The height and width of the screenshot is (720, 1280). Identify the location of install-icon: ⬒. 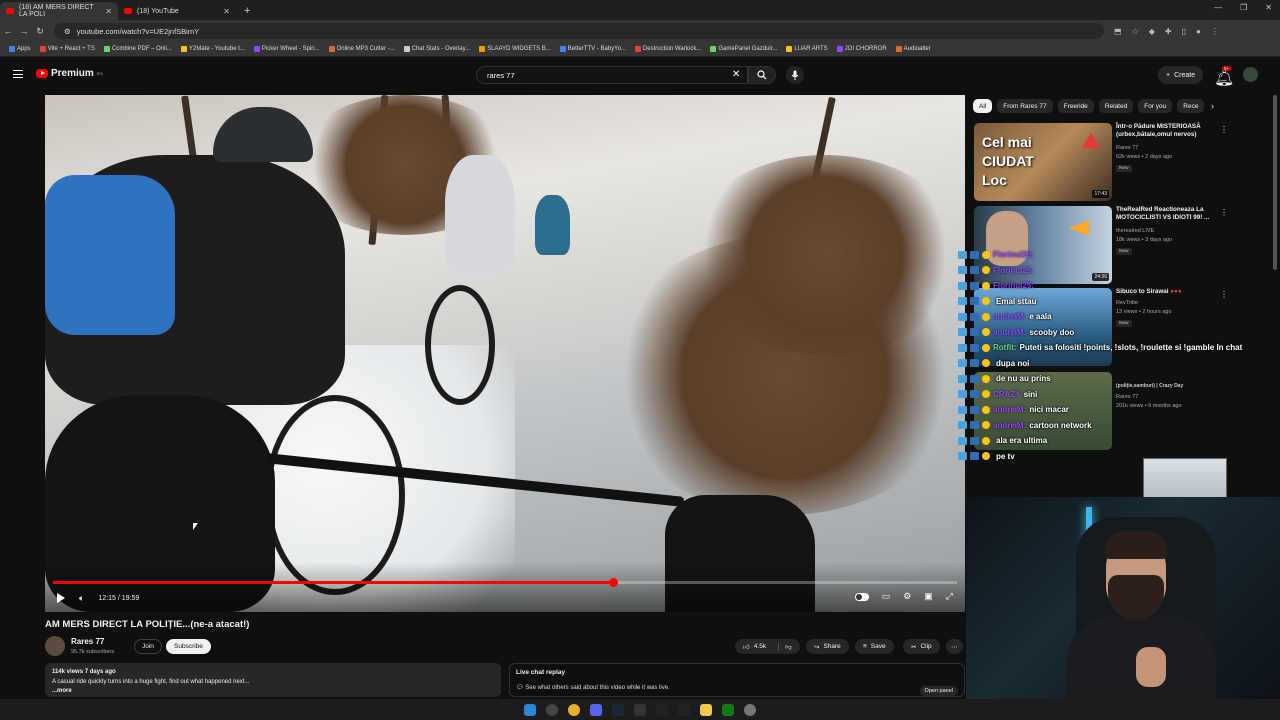
(1118, 31).